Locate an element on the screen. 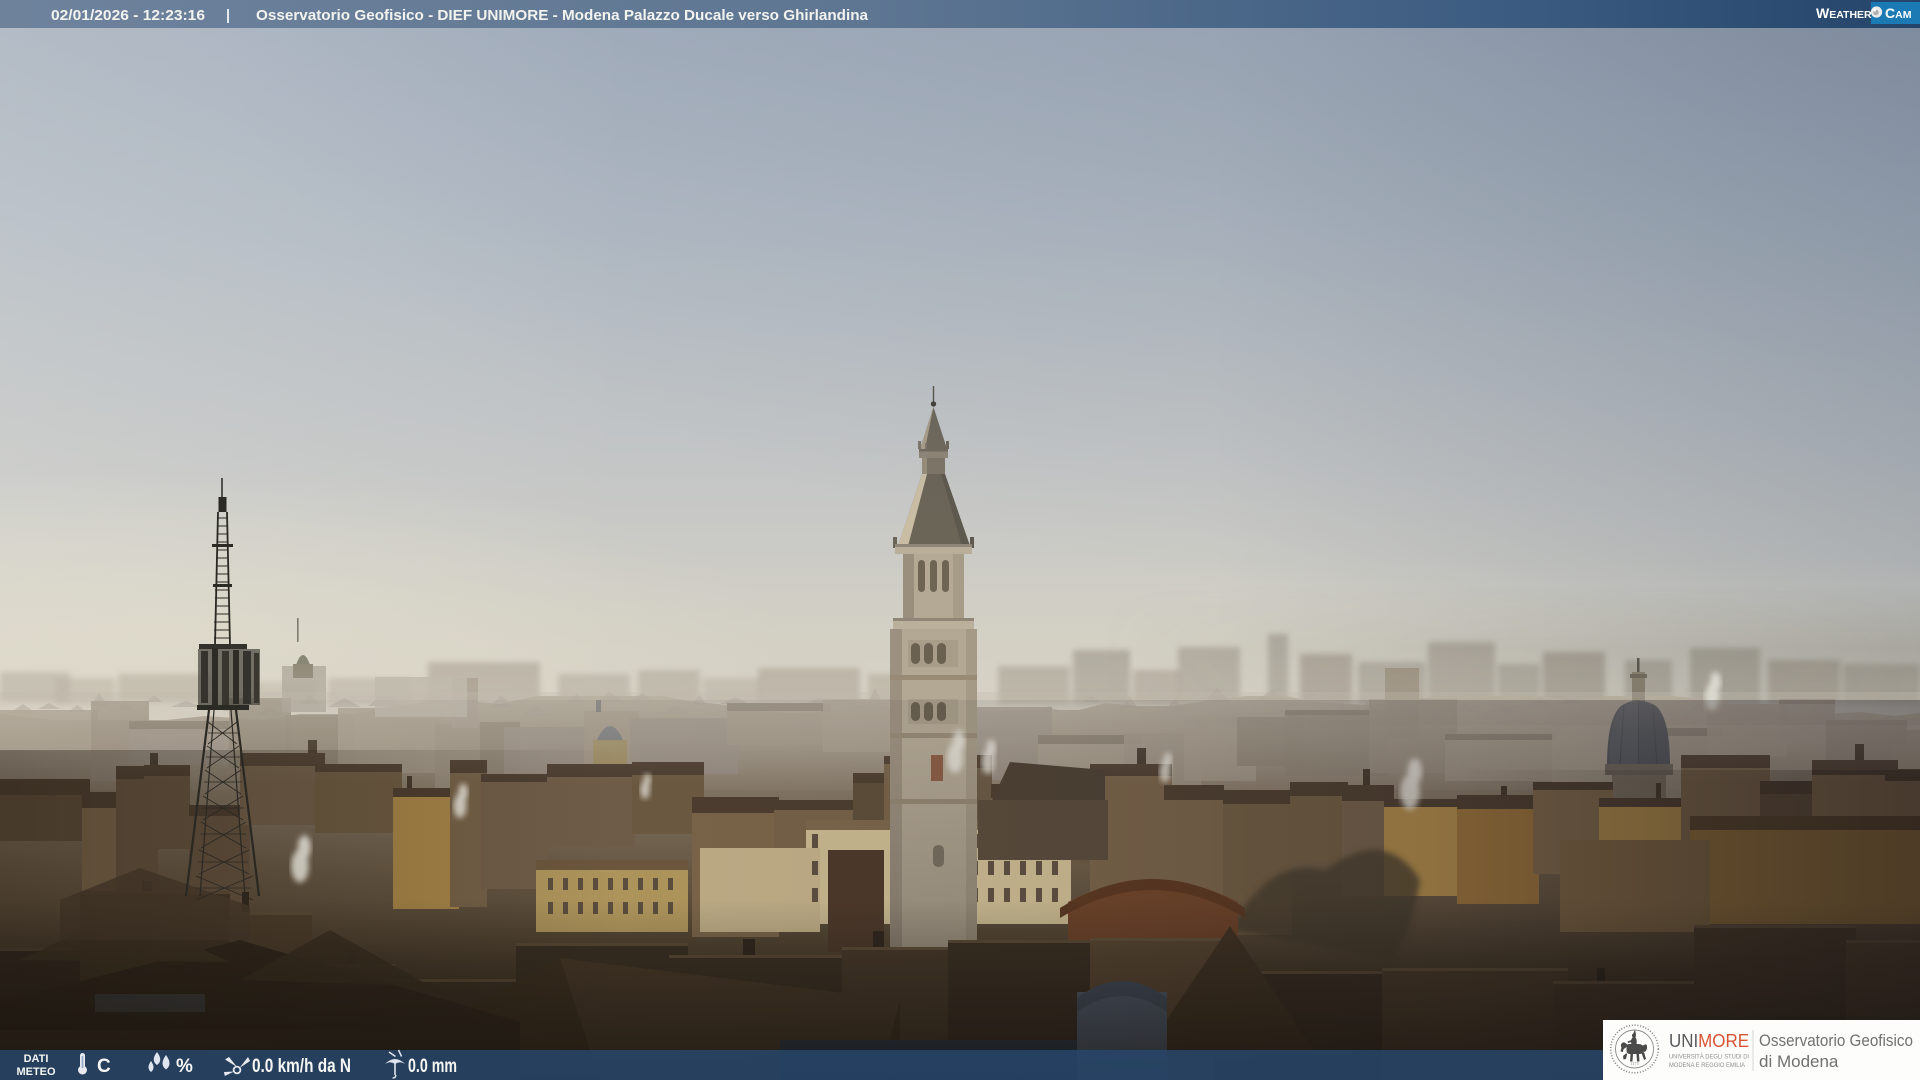  svg-text: 02/01/2026 - 12:23:16 is located at coordinates (128, 15).